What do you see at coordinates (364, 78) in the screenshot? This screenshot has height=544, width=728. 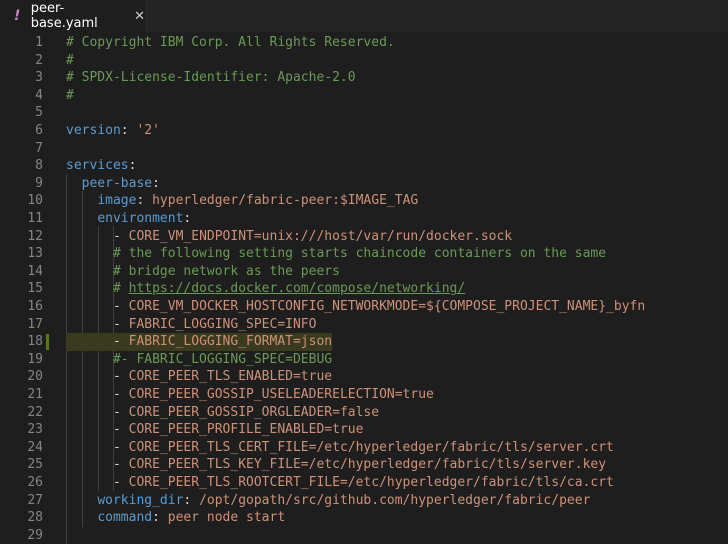 I see `code-line: 3 # SPDX-License-Identifier: Apache-2.0` at bounding box center [364, 78].